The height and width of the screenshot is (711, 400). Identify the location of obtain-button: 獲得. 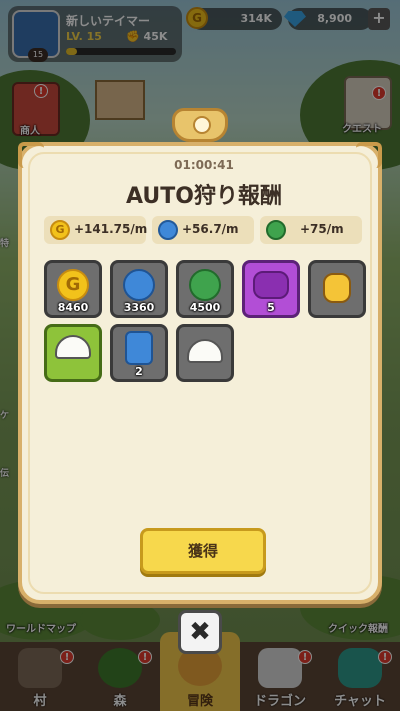
(203, 551).